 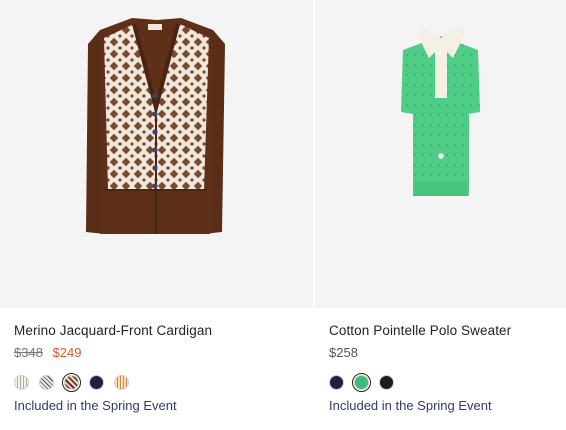 What do you see at coordinates (420, 330) in the screenshot?
I see `product-name: Cotton Pointelle Polo Sweater` at bounding box center [420, 330].